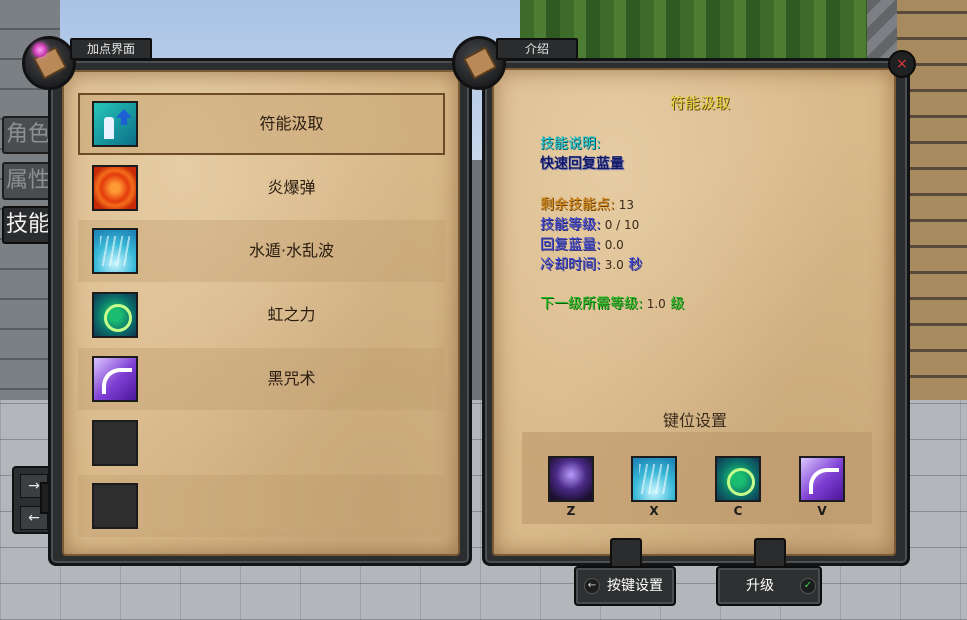 This screenshot has height=620, width=967. What do you see at coordinates (582, 164) in the screenshot?
I see `description-text: 快速回复蓝量` at bounding box center [582, 164].